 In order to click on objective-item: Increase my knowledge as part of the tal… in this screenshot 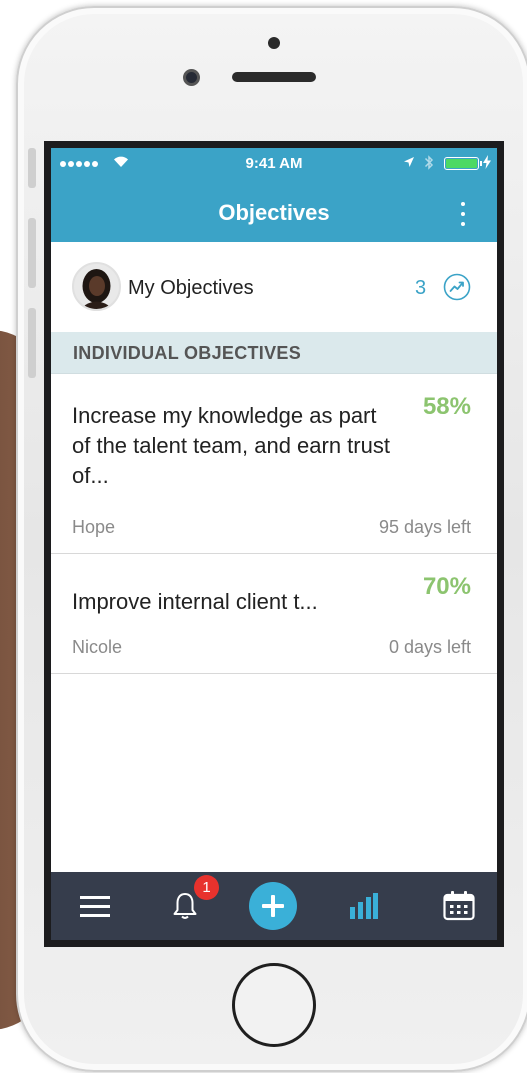, I will do `click(274, 464)`.